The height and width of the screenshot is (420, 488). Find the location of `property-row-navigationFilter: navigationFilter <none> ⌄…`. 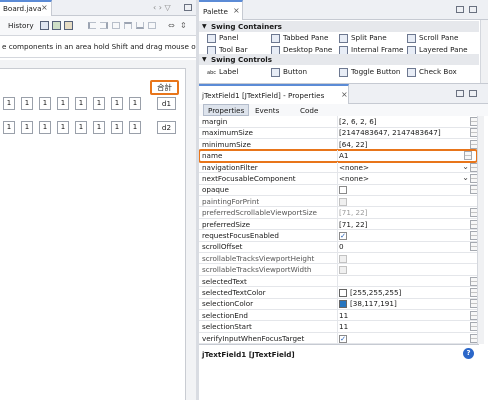

property-row-navigationFilter: navigationFilter <none> ⌄… is located at coordinates (341, 167).